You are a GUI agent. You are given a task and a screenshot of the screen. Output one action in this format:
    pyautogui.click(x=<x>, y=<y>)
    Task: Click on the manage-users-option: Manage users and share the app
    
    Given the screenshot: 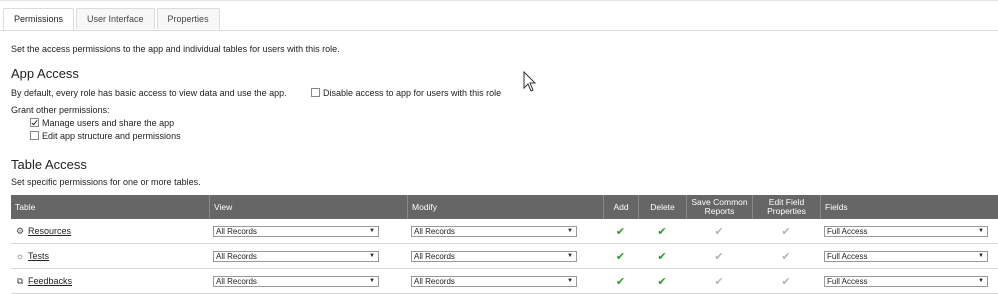 What is the action you would take?
    pyautogui.click(x=102, y=123)
    